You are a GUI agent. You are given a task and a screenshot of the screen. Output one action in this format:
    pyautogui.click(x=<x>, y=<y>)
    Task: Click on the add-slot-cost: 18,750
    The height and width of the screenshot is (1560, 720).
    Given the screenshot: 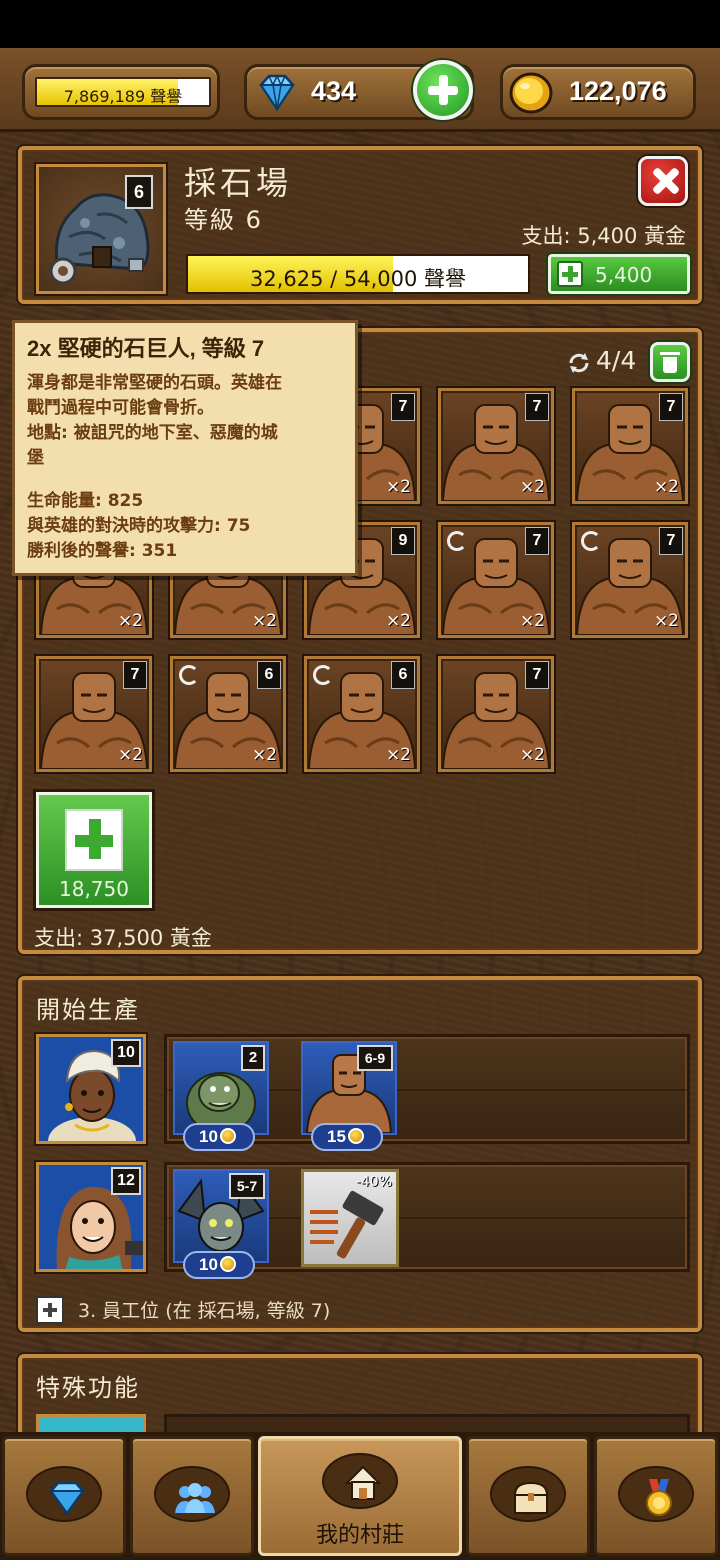 What is the action you would take?
    pyautogui.click(x=94, y=889)
    